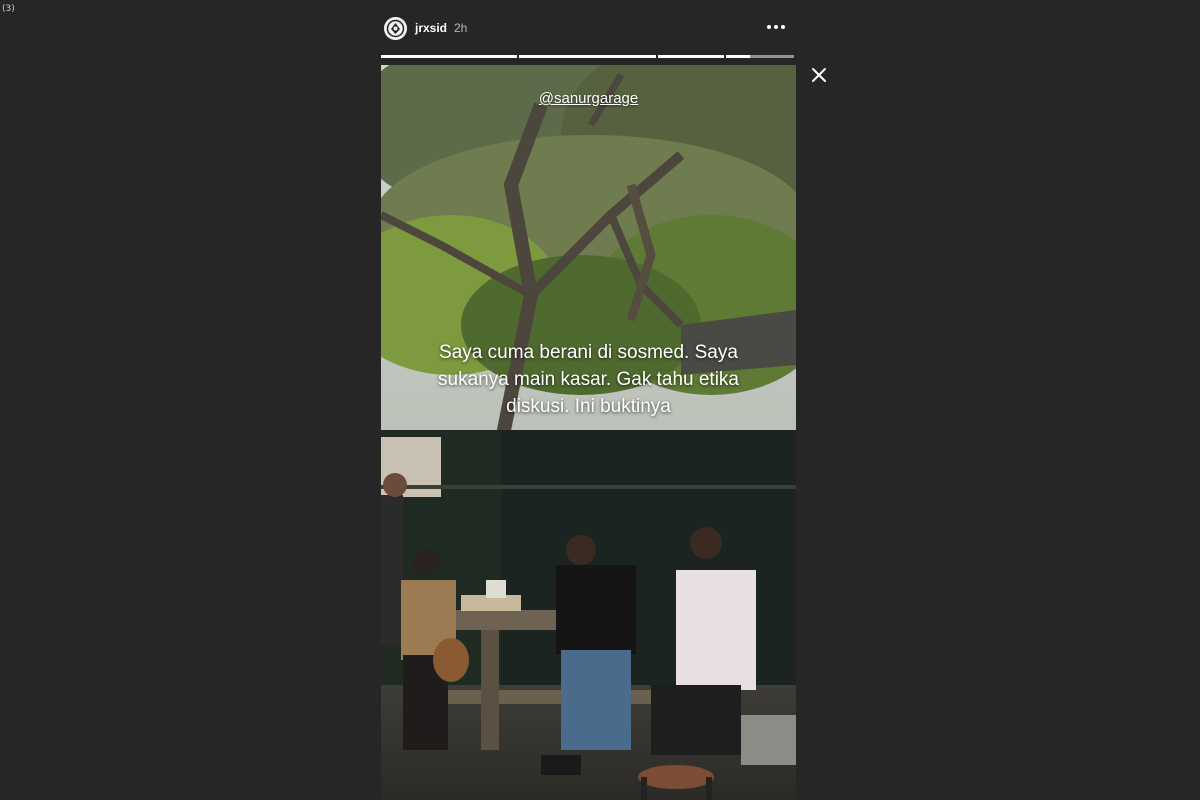 The width and height of the screenshot is (1200, 800). Describe the element at coordinates (588, 352) in the screenshot. I see `caption-line: Saya cuma berani di sosmed. Saya` at that location.